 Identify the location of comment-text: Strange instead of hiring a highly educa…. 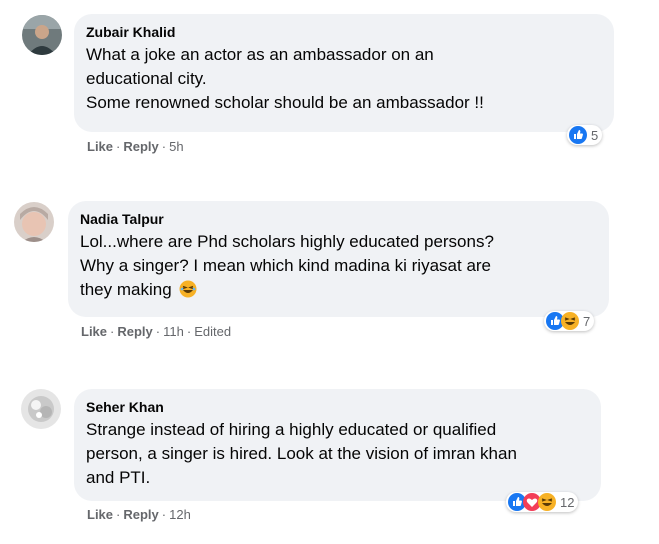
(337, 454).